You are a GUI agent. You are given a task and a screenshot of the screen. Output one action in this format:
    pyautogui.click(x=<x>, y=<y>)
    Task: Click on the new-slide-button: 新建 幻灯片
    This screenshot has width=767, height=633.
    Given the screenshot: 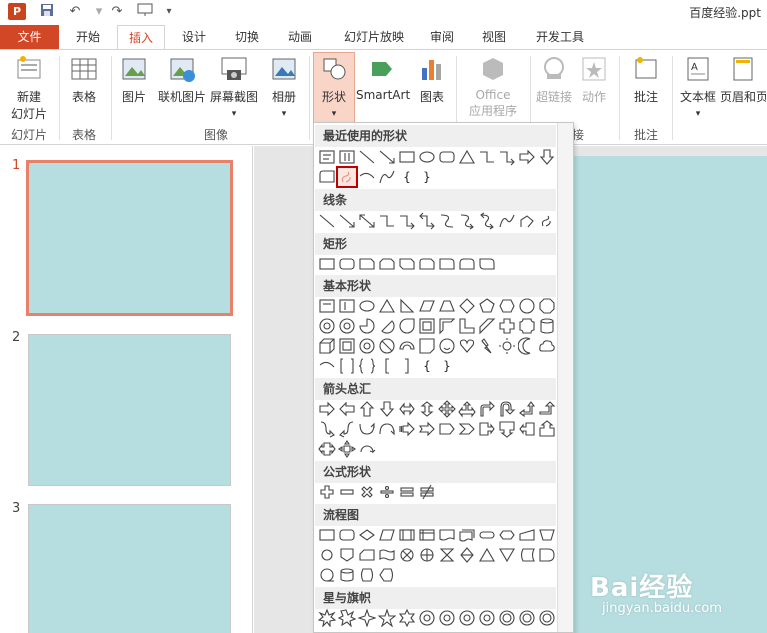 What is the action you would take?
    pyautogui.click(x=29, y=88)
    